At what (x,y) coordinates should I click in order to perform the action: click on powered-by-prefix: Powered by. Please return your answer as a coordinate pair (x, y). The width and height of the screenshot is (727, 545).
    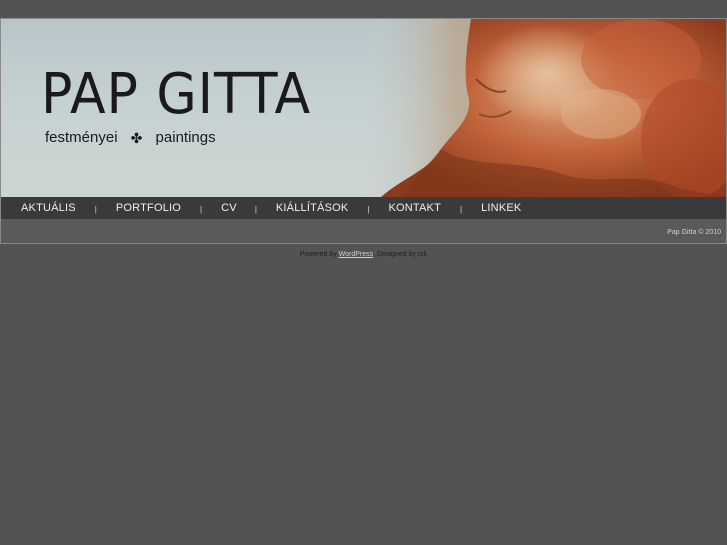
    Looking at the image, I should click on (319, 254).